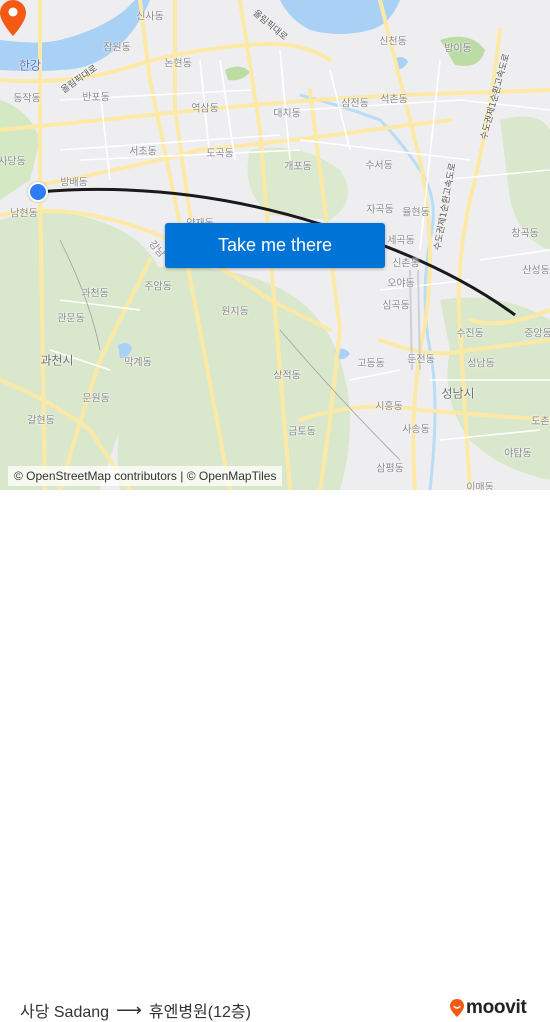  I want to click on label-namhyeon: 남현동, so click(24, 214).